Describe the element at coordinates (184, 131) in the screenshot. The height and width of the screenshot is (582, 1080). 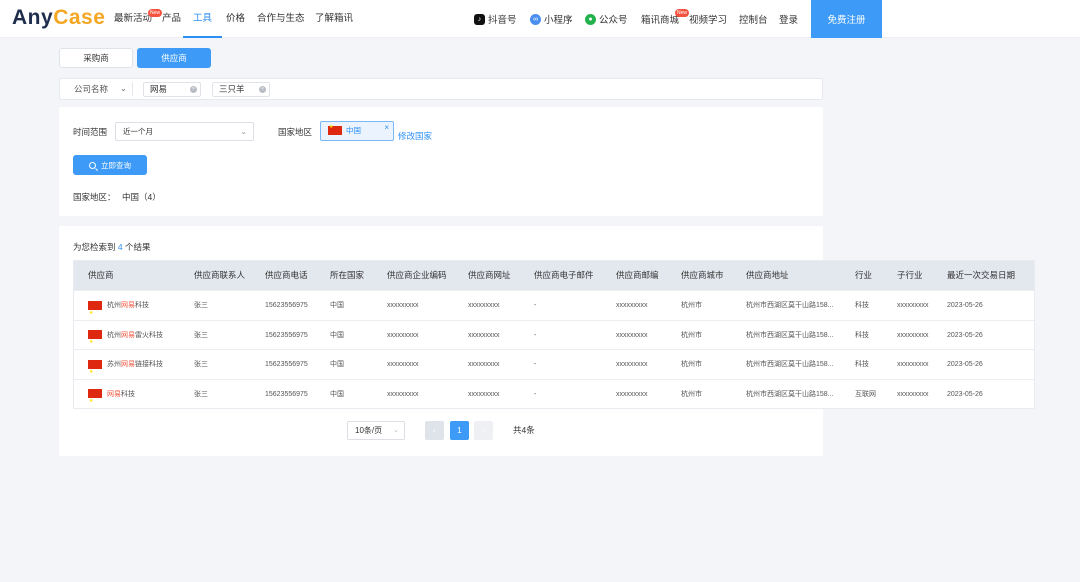
I see `time-range-select: 近一个月 ⌄` at that location.